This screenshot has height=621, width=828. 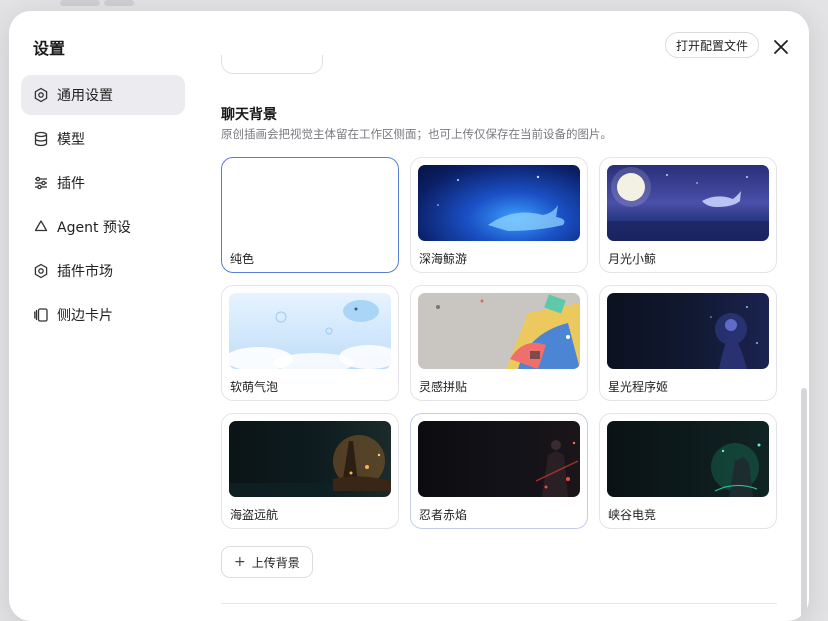 I want to click on background-option-label: 深海鲸游, so click(x=443, y=259).